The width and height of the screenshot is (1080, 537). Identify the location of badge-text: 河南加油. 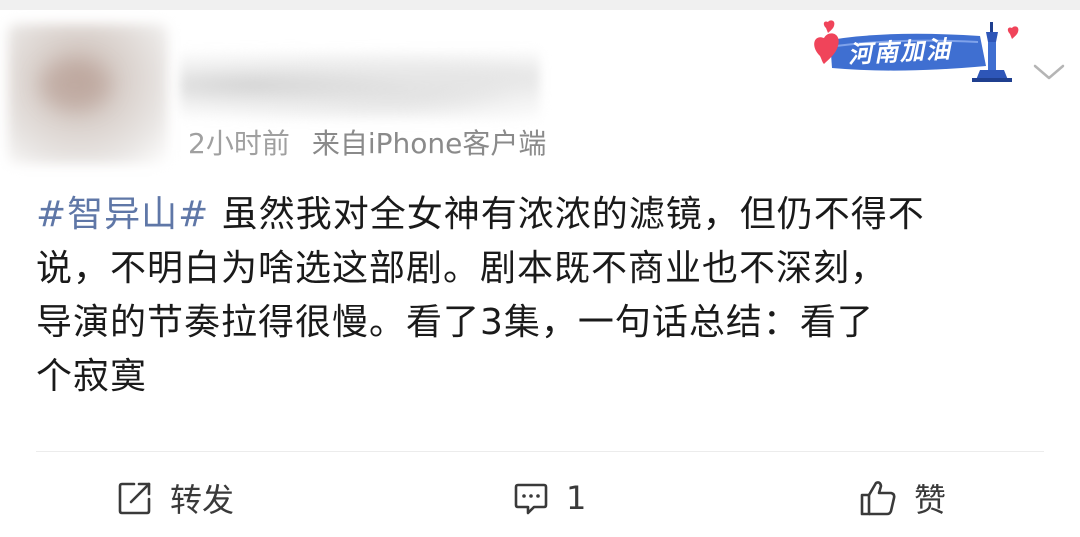
(900, 52).